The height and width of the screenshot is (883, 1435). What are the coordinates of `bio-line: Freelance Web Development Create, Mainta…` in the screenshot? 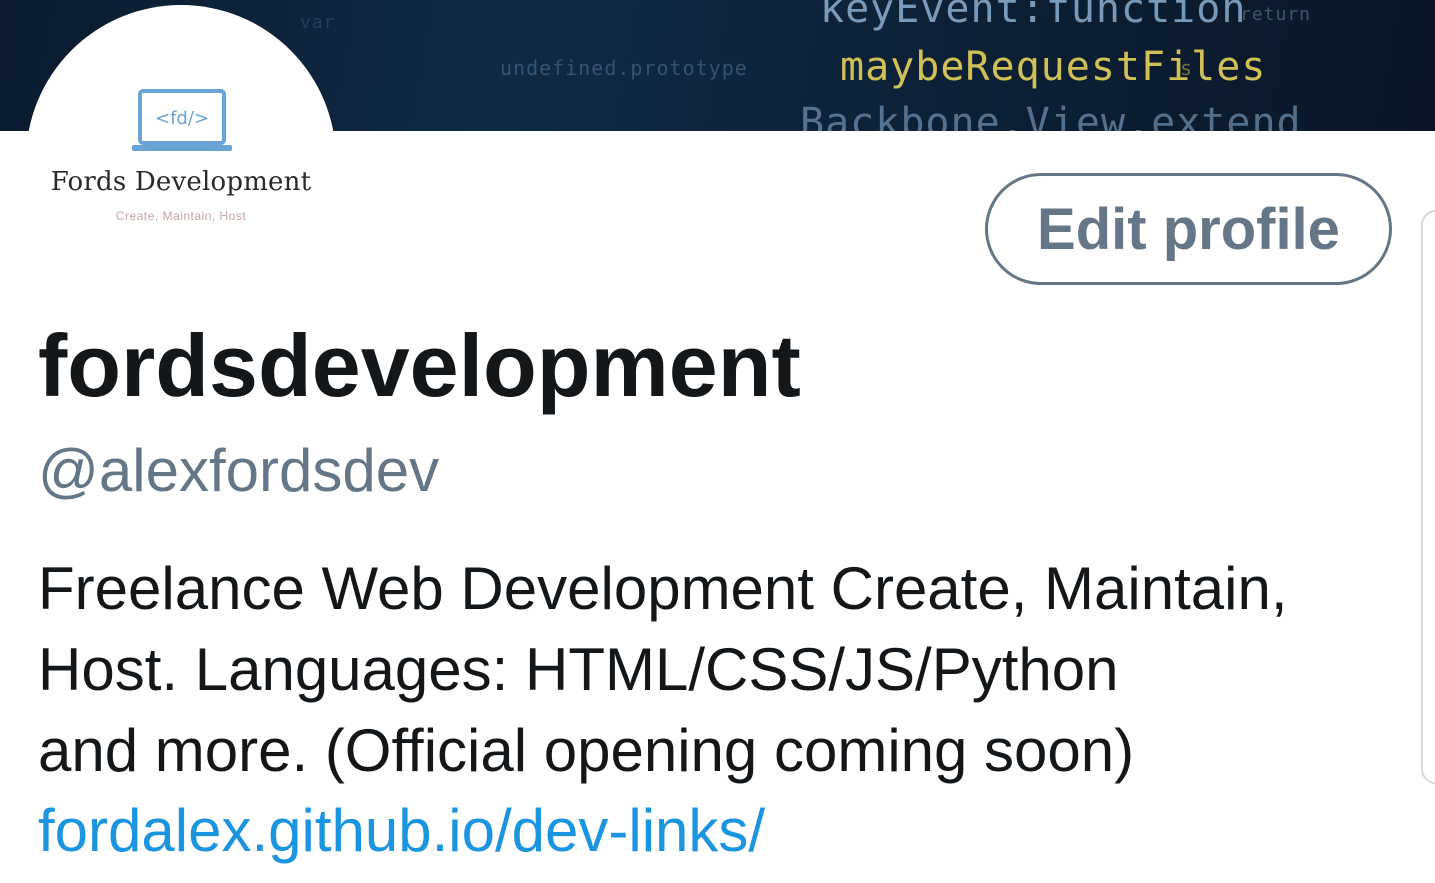 It's located at (663, 588).